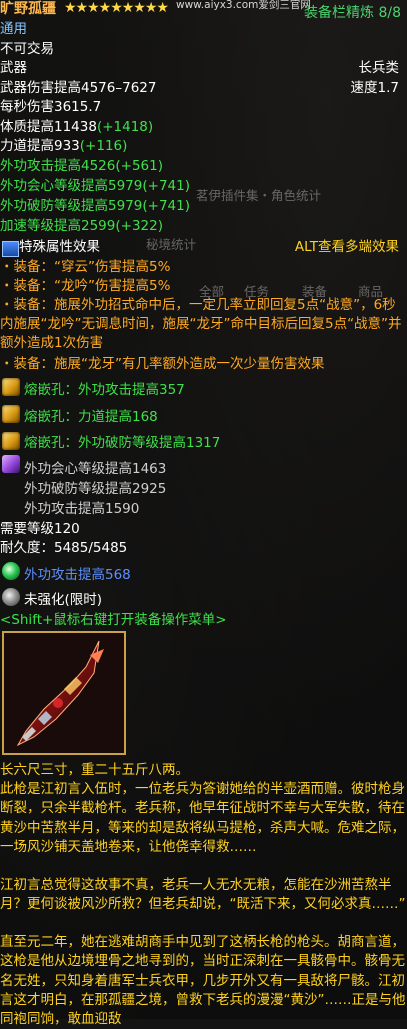 The image size is (407, 1029). Describe the element at coordinates (64, 146) in the screenshot. I see `attr-strength: 力道提高933(+116)` at that location.